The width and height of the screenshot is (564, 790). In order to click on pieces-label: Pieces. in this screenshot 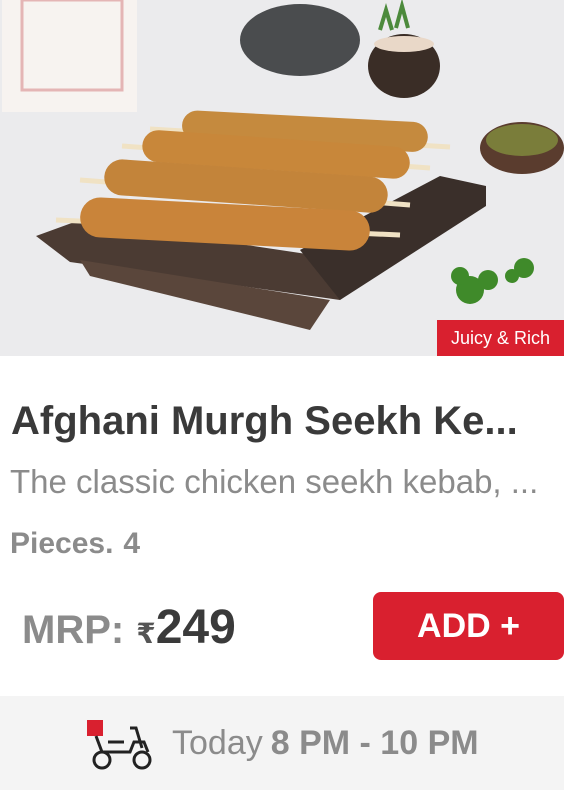, I will do `click(62, 543)`.